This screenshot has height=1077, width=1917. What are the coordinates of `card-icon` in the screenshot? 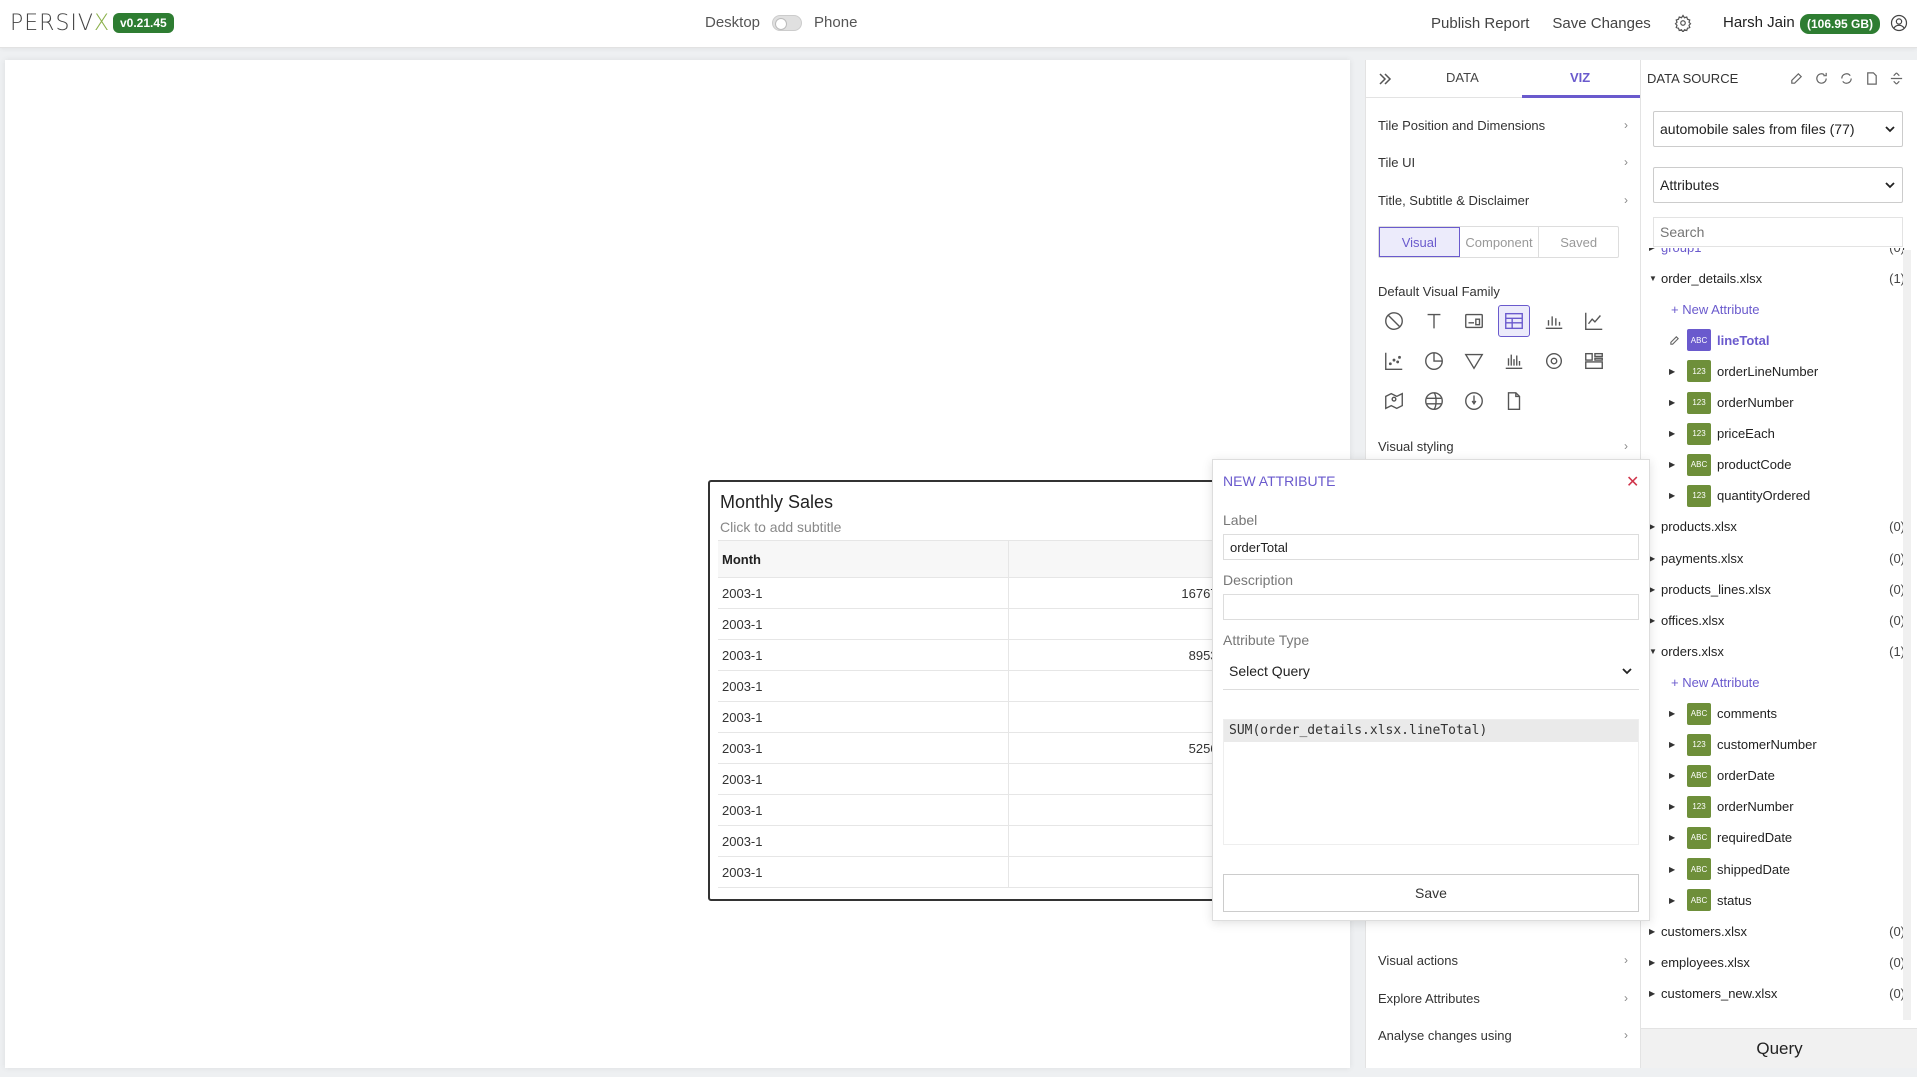 It's located at (1474, 321).